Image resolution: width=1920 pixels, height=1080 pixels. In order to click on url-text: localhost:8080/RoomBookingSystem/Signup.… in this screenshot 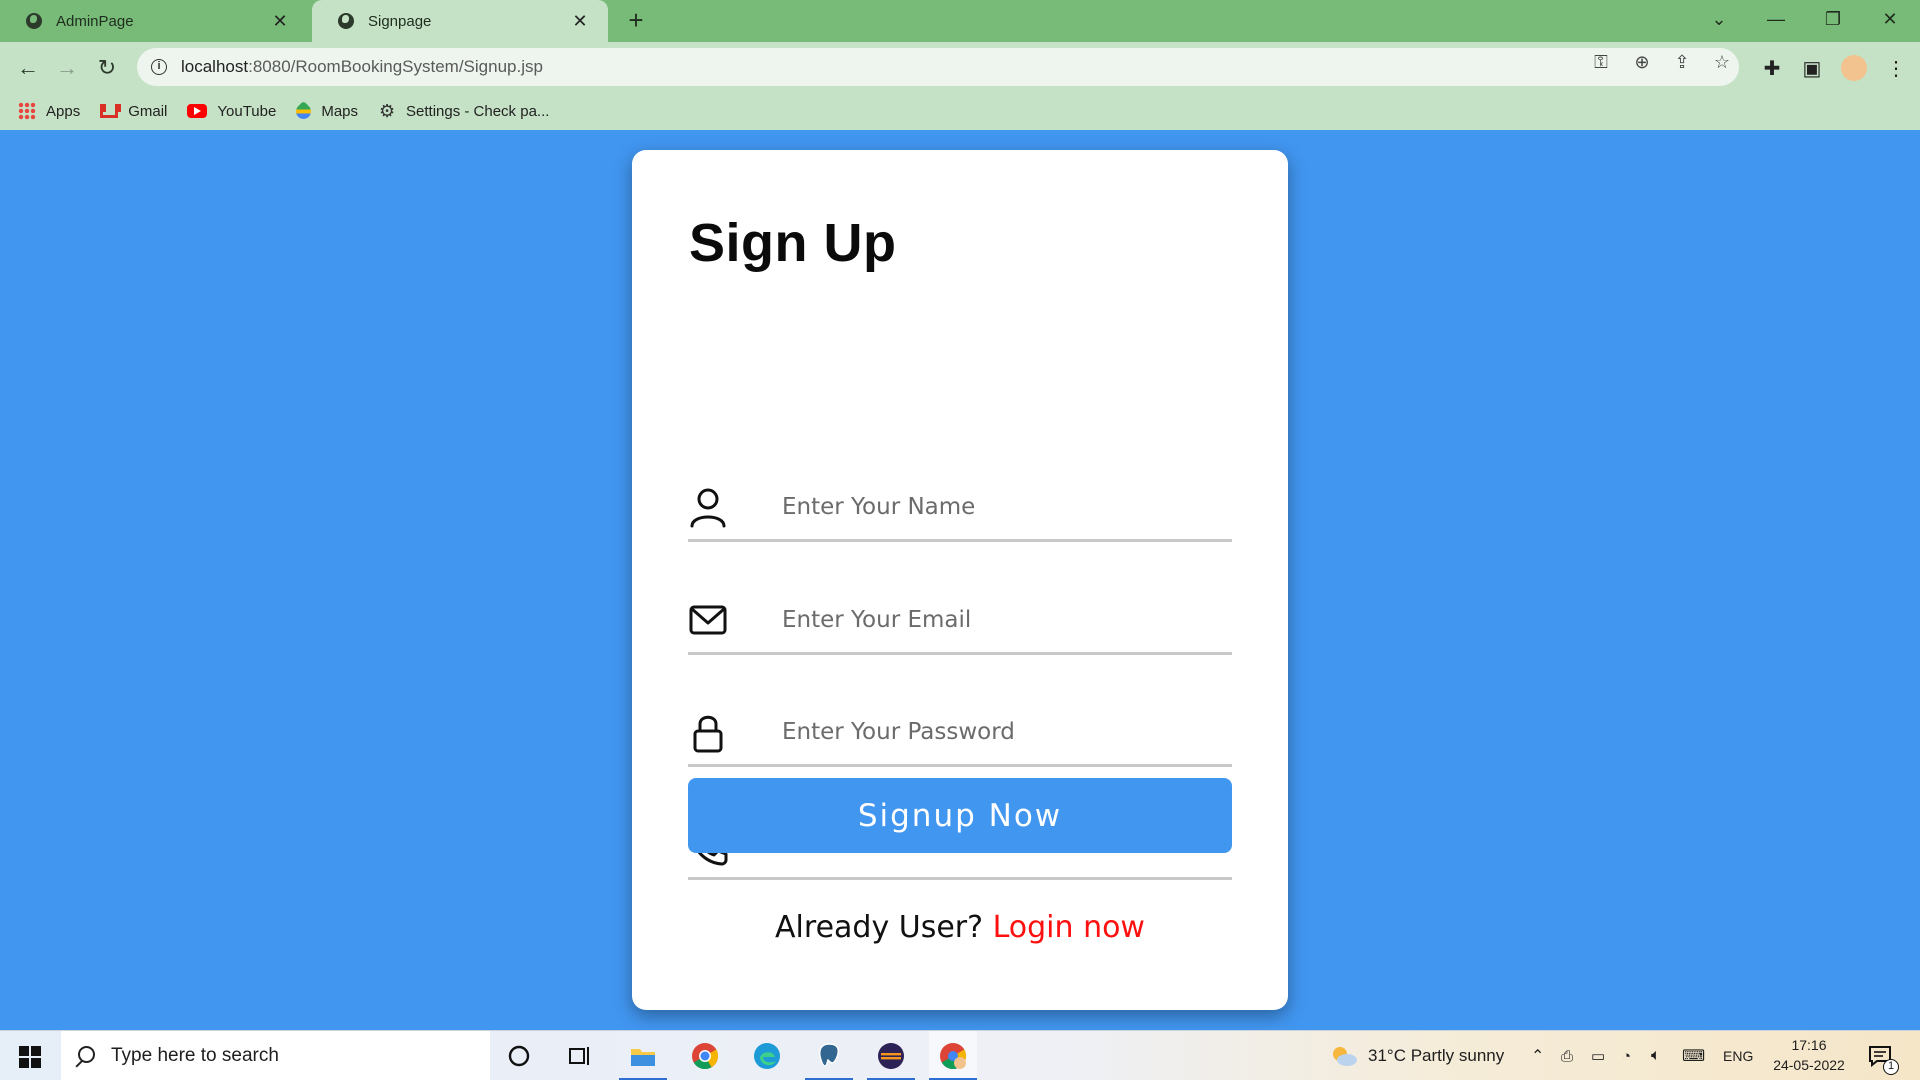, I will do `click(362, 66)`.